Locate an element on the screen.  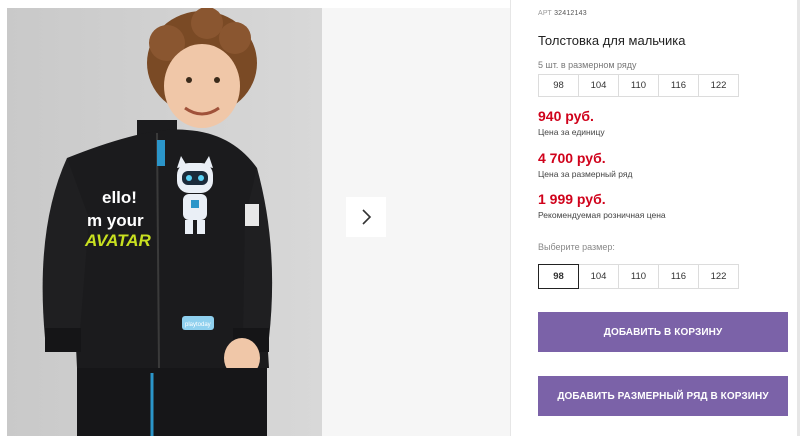
range-size: 110 is located at coordinates (638, 85).